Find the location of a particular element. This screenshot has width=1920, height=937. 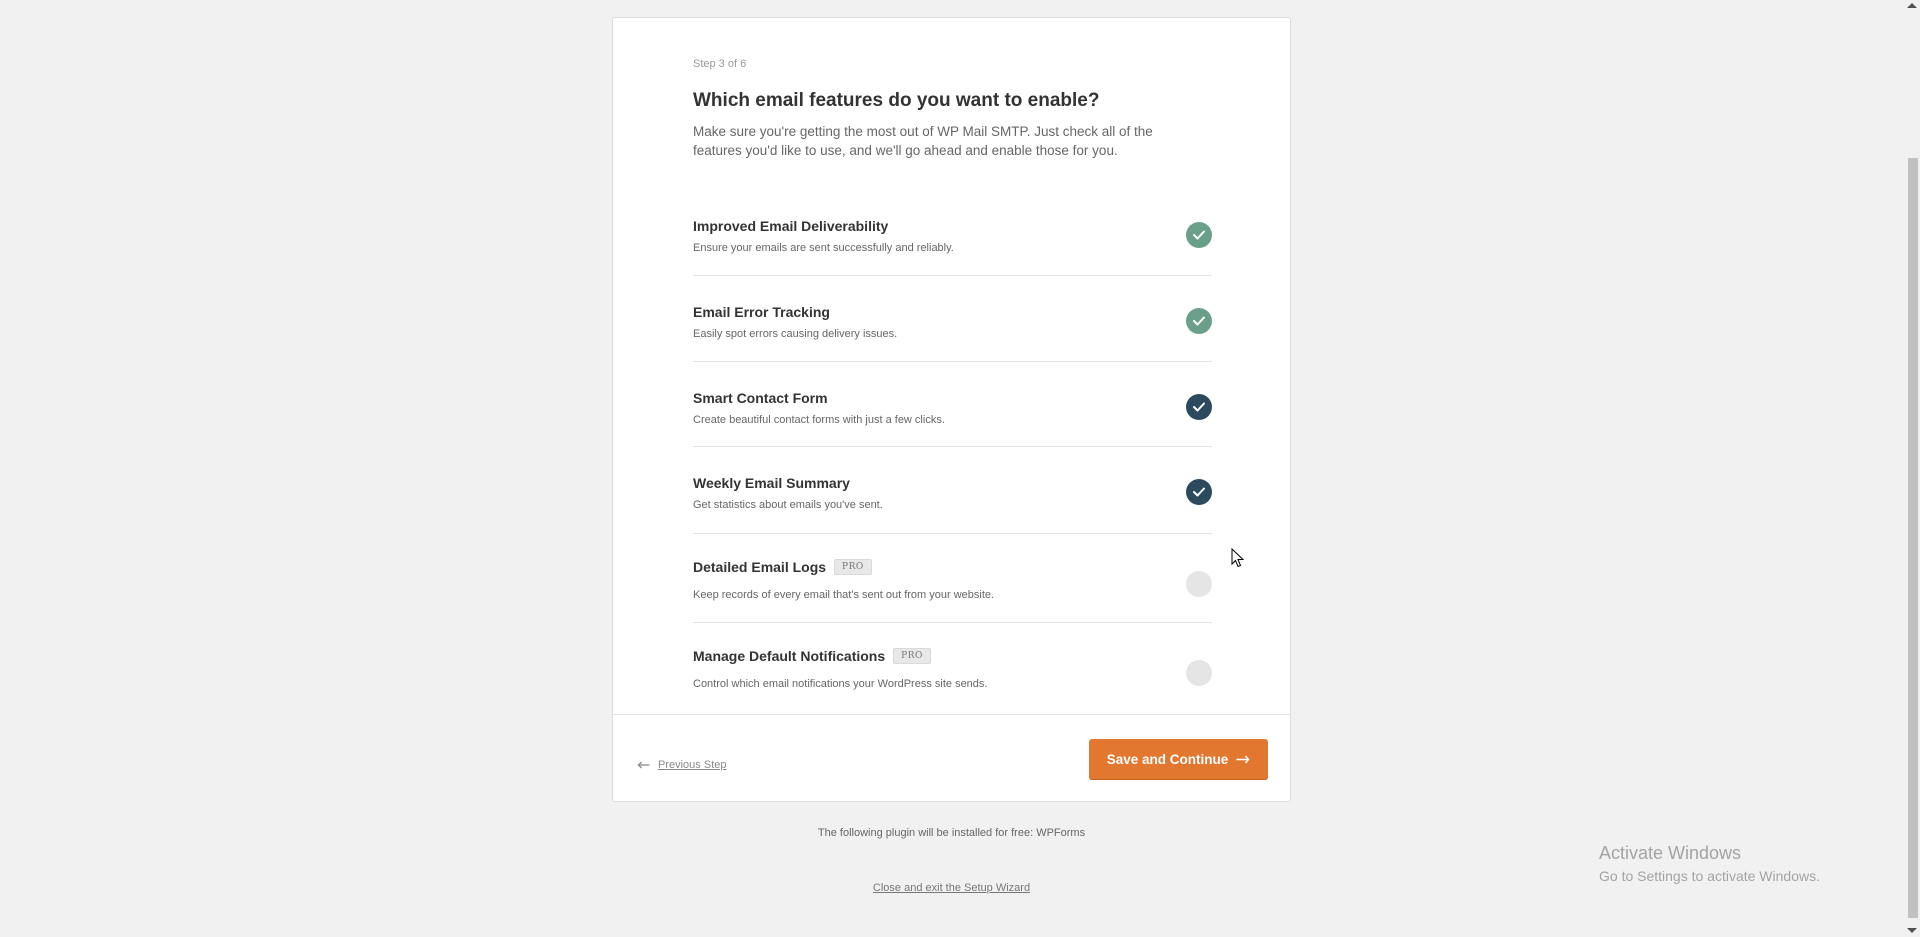

feature-title: Weekly Email Summary is located at coordinates (771, 483).